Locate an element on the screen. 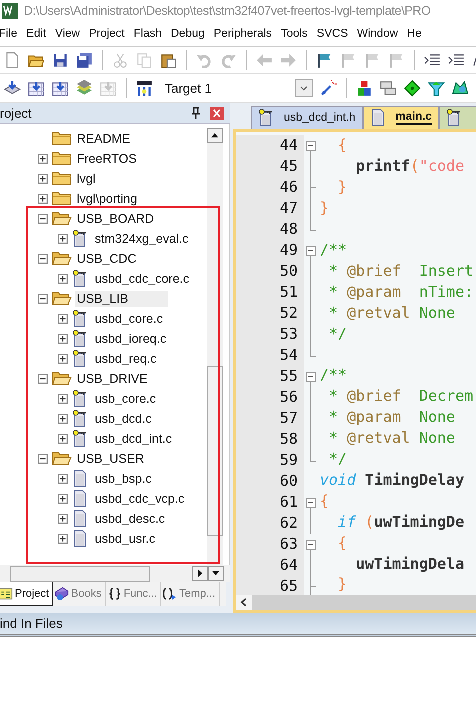 This screenshot has width=476, height=724. line-number: 63 is located at coordinates (289, 544).